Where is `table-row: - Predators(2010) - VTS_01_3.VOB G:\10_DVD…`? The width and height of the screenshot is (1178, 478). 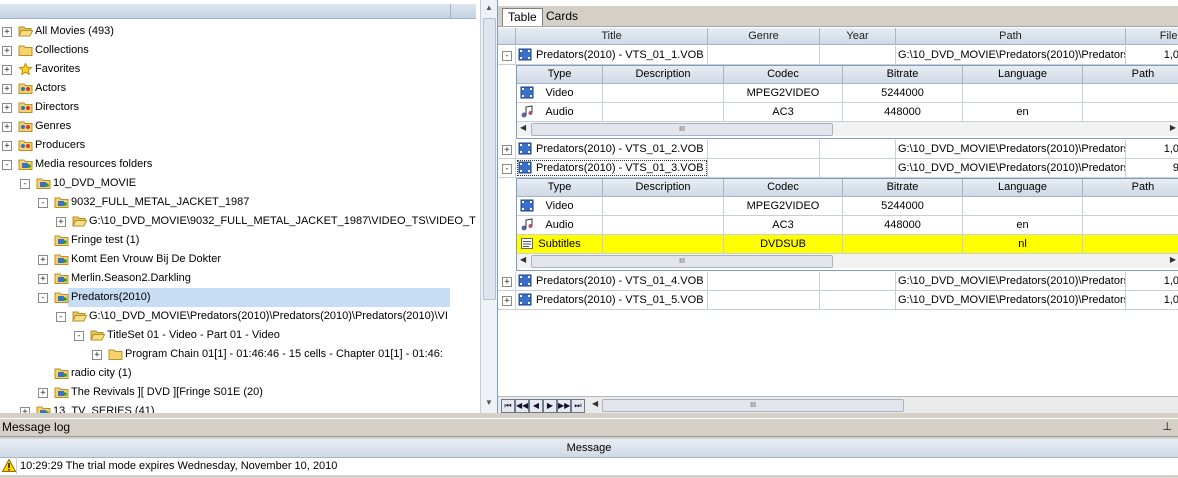 table-row: - Predators(2010) - VTS_01_3.VOB G:\10_DVD… is located at coordinates (838, 168).